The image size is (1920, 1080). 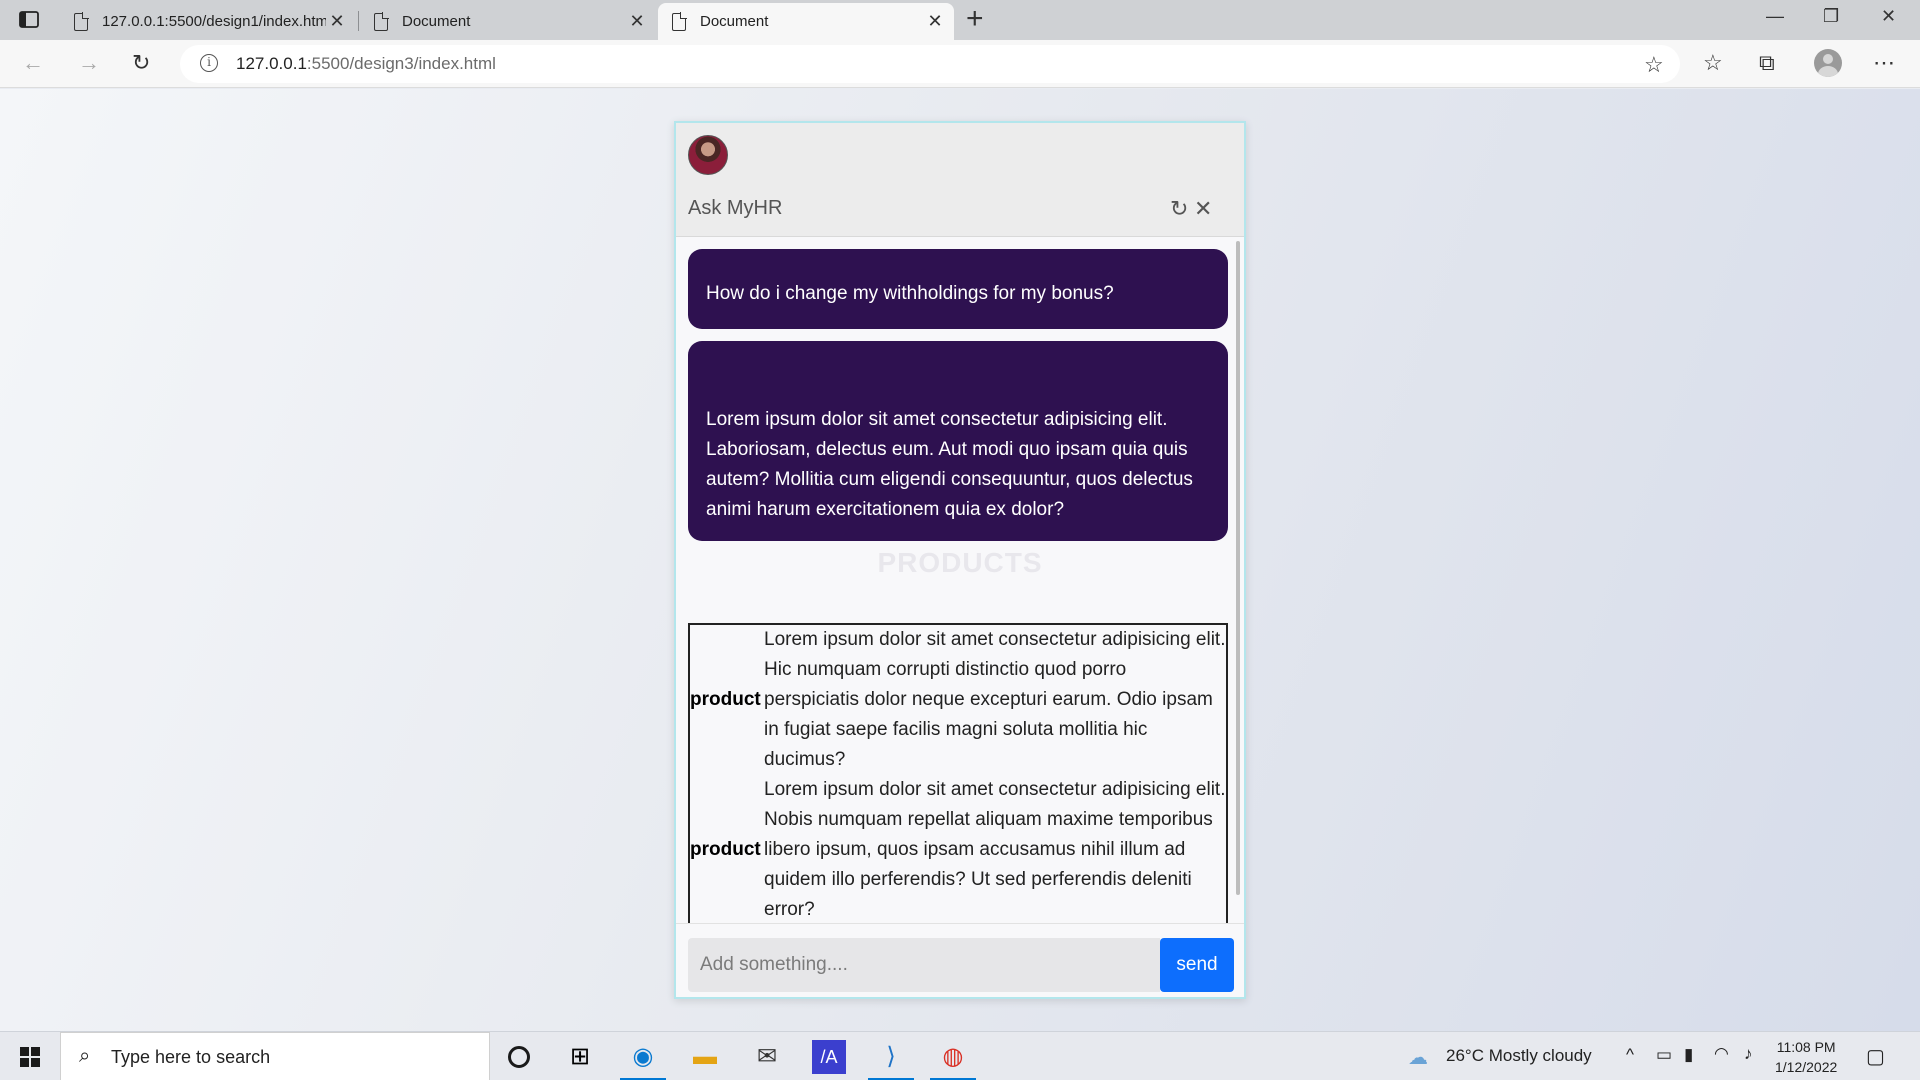 I want to click on url-field: i 127.0.0.1:5500/design3/index.html ☆, so click(x=930, y=64).